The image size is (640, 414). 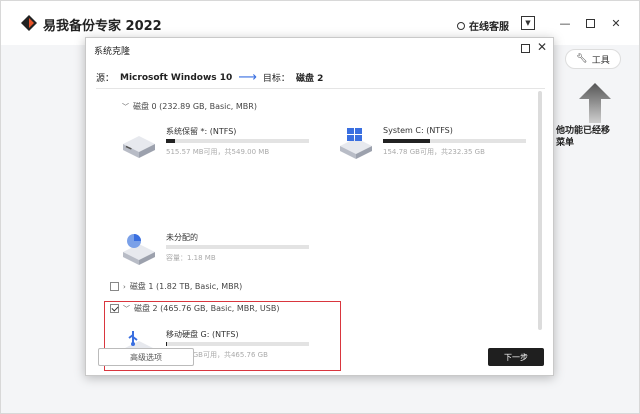 I want to click on partition-size: 154.78 GB可用，共232.35 GB, so click(x=434, y=152).